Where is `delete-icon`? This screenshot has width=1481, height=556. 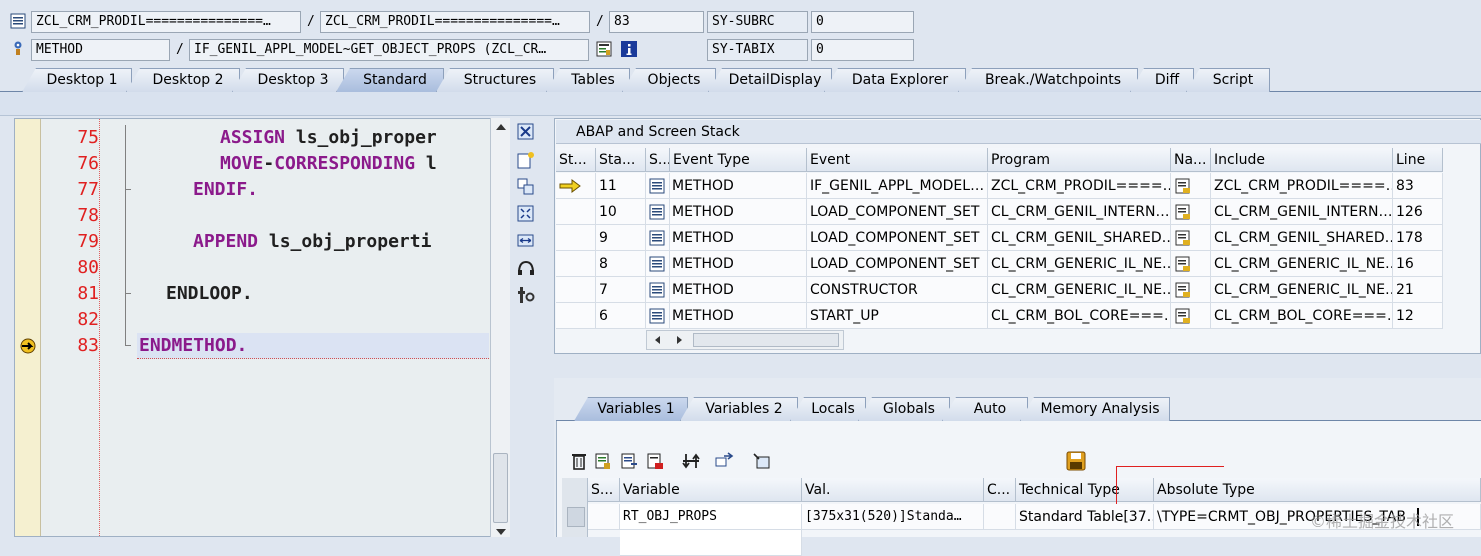
delete-icon is located at coordinates (579, 461).